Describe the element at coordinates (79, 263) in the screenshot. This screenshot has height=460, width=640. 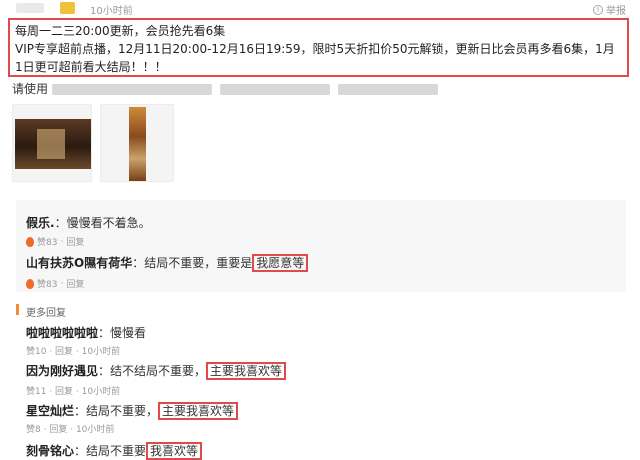
I see `comment-author: 山有扶苏O隰有荷华` at that location.